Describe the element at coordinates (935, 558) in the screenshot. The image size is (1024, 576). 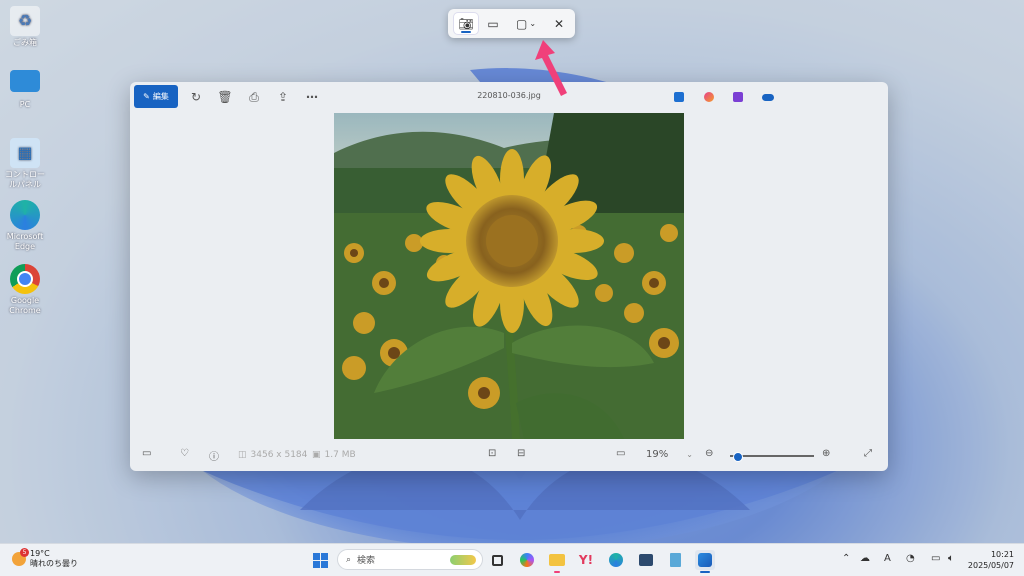
I see `network-icon: ▭` at that location.